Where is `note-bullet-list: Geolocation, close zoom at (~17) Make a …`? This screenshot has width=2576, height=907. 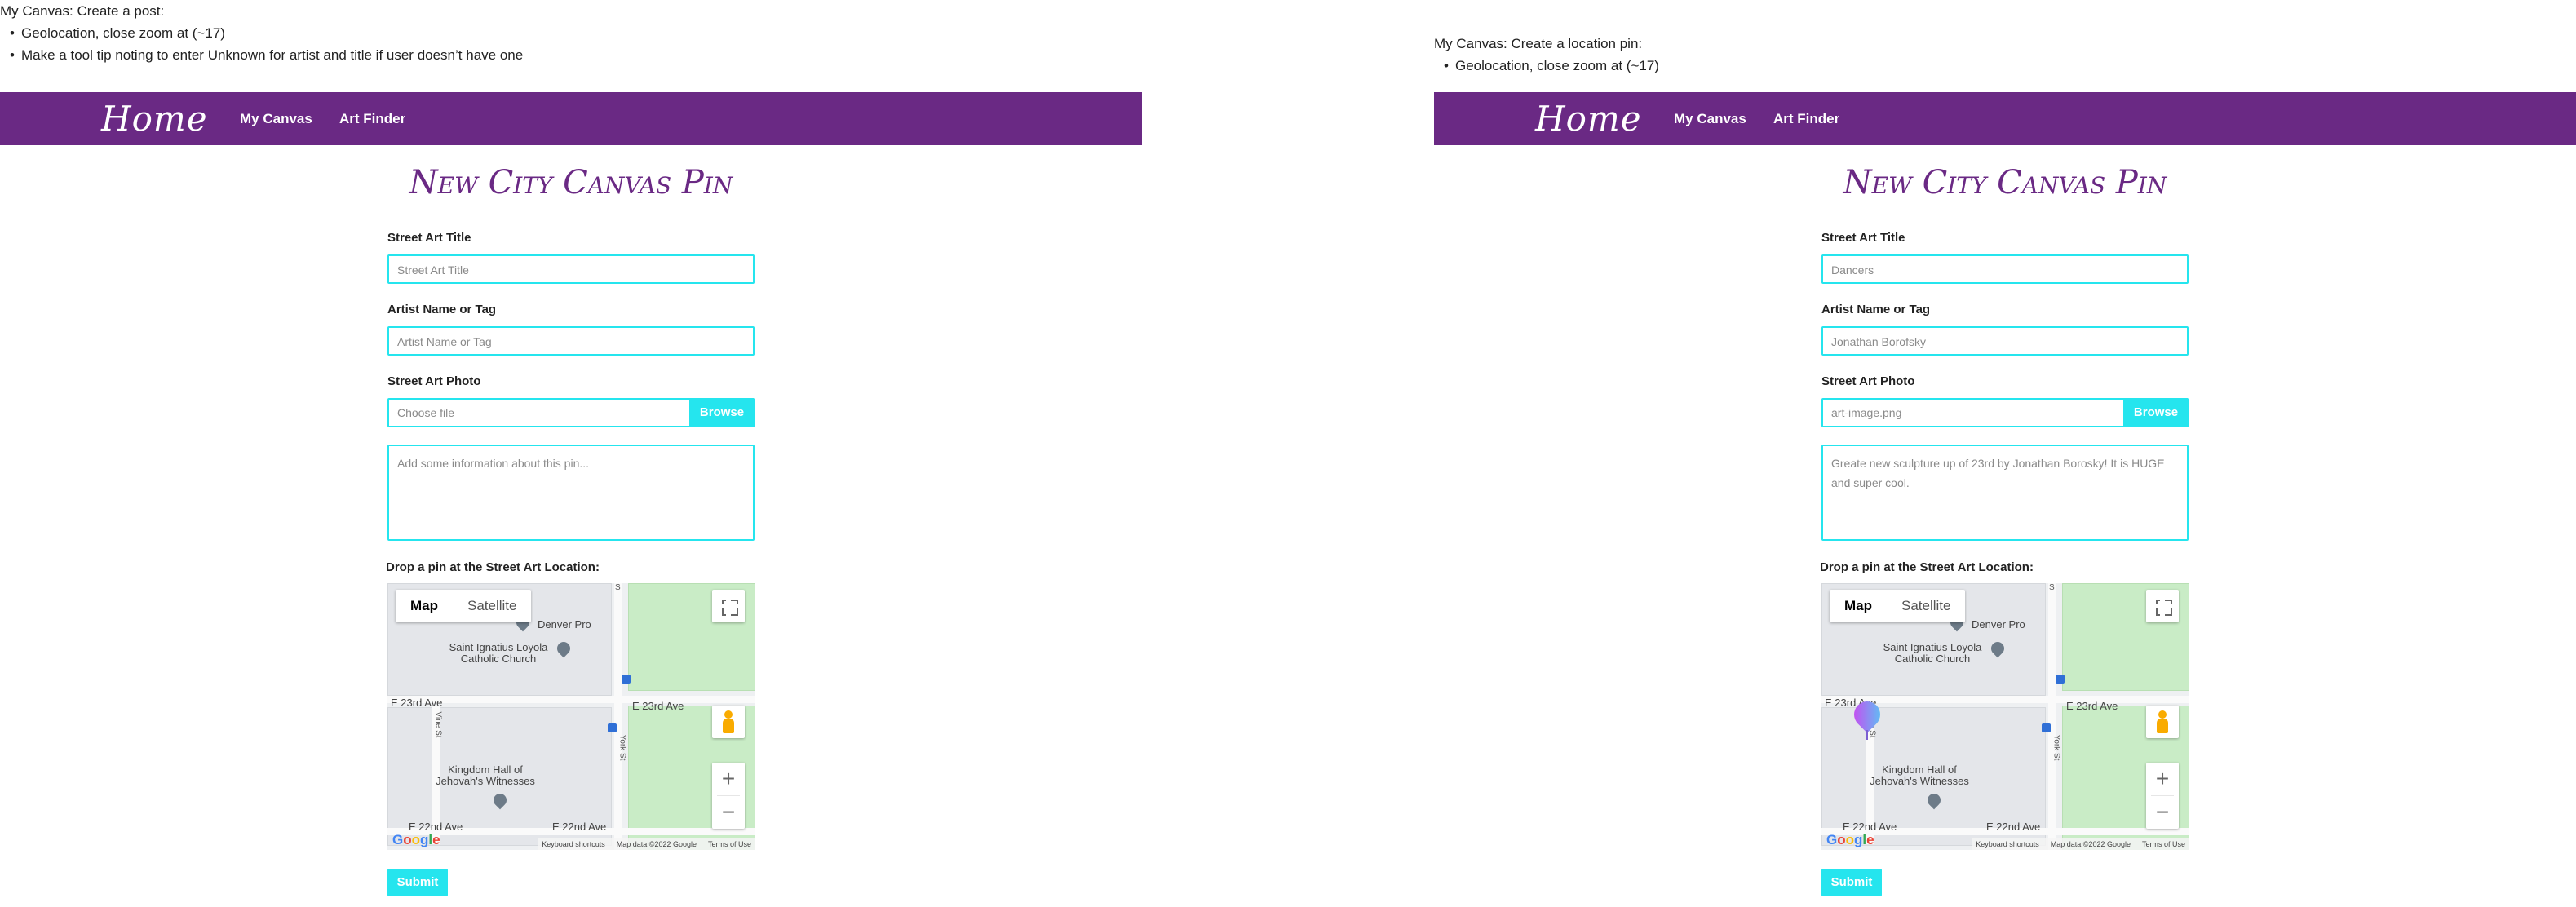
note-bullet-list: Geolocation, close zoom at (~17) Make a … is located at coordinates (261, 44).